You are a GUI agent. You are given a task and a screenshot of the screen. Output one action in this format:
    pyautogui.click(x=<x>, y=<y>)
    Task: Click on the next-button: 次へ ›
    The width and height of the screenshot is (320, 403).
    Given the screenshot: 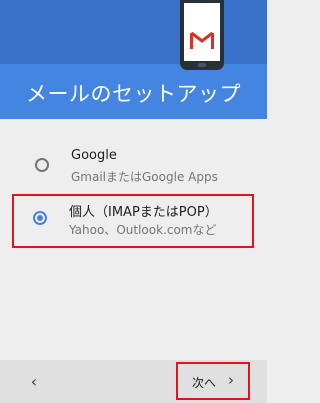 What is the action you would take?
    pyautogui.click(x=213, y=381)
    